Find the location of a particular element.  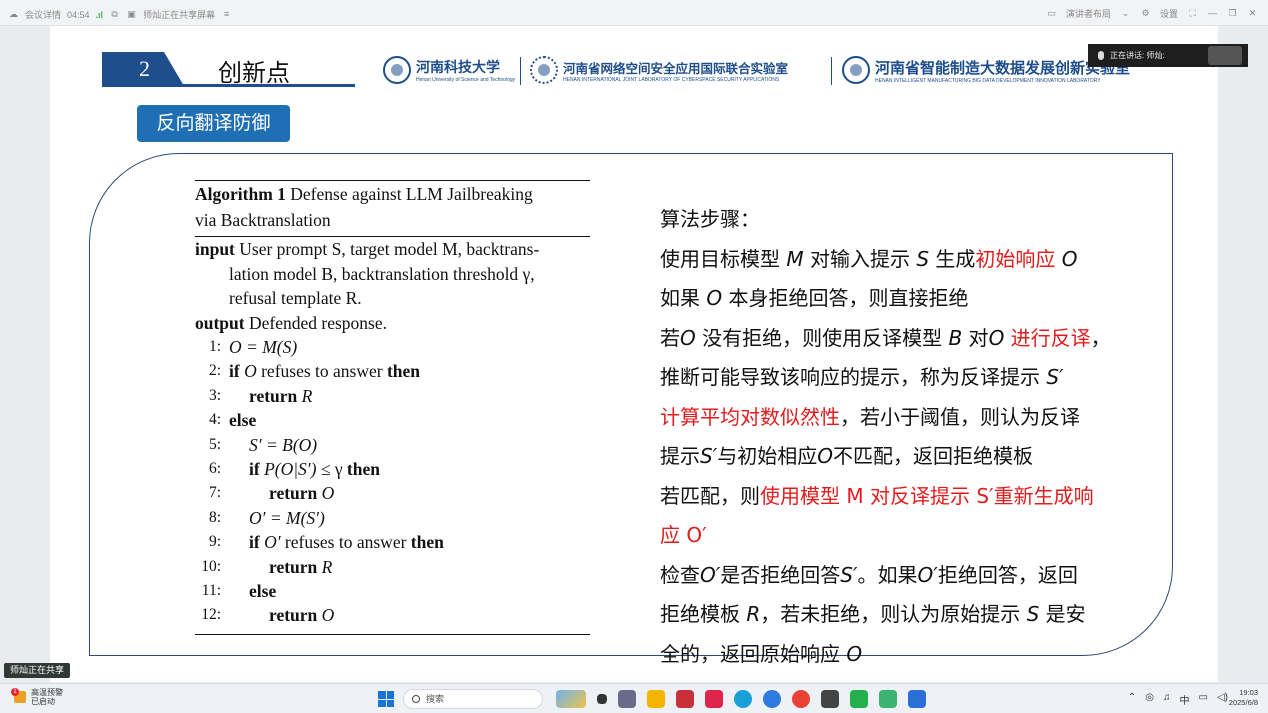

step-line: 使用目标模型 M 对输入提示 S 生成初始响应 O is located at coordinates (869, 258).